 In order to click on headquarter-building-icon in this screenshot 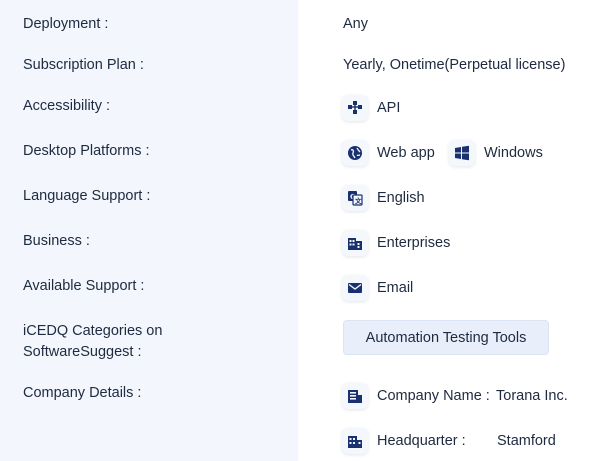, I will do `click(355, 441)`.